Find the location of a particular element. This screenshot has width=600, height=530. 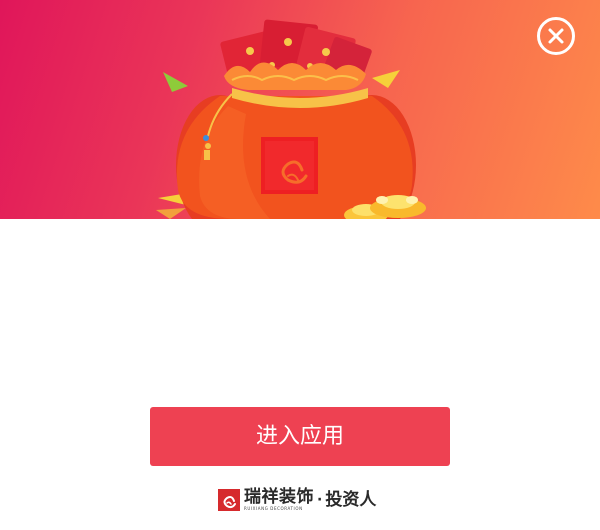

company-name-en: RUIXIANG DECORATION is located at coordinates (273, 508).